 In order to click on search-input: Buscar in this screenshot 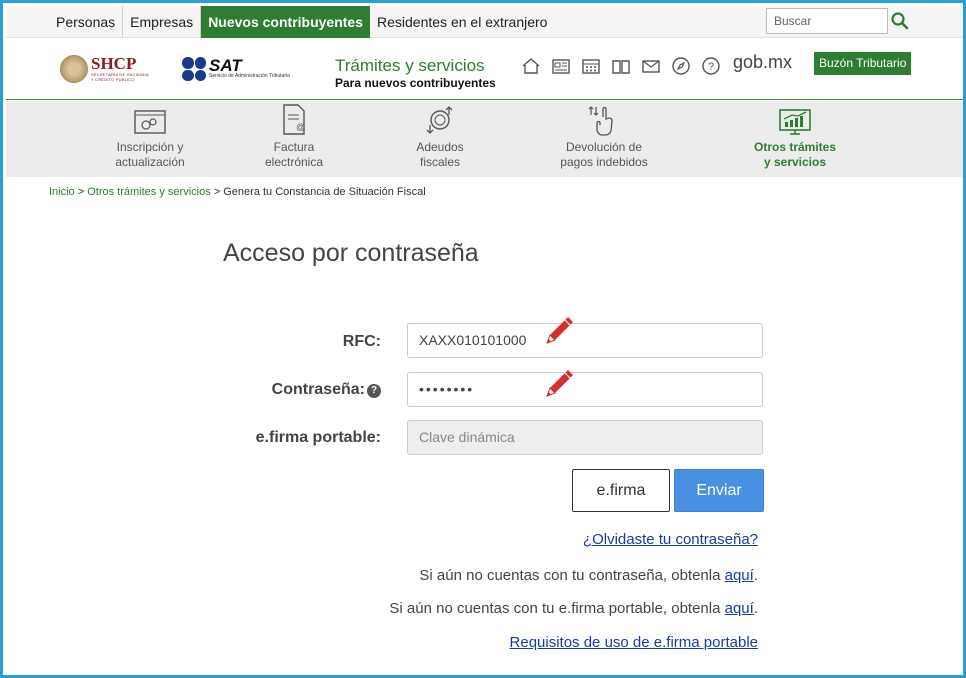, I will do `click(827, 21)`.